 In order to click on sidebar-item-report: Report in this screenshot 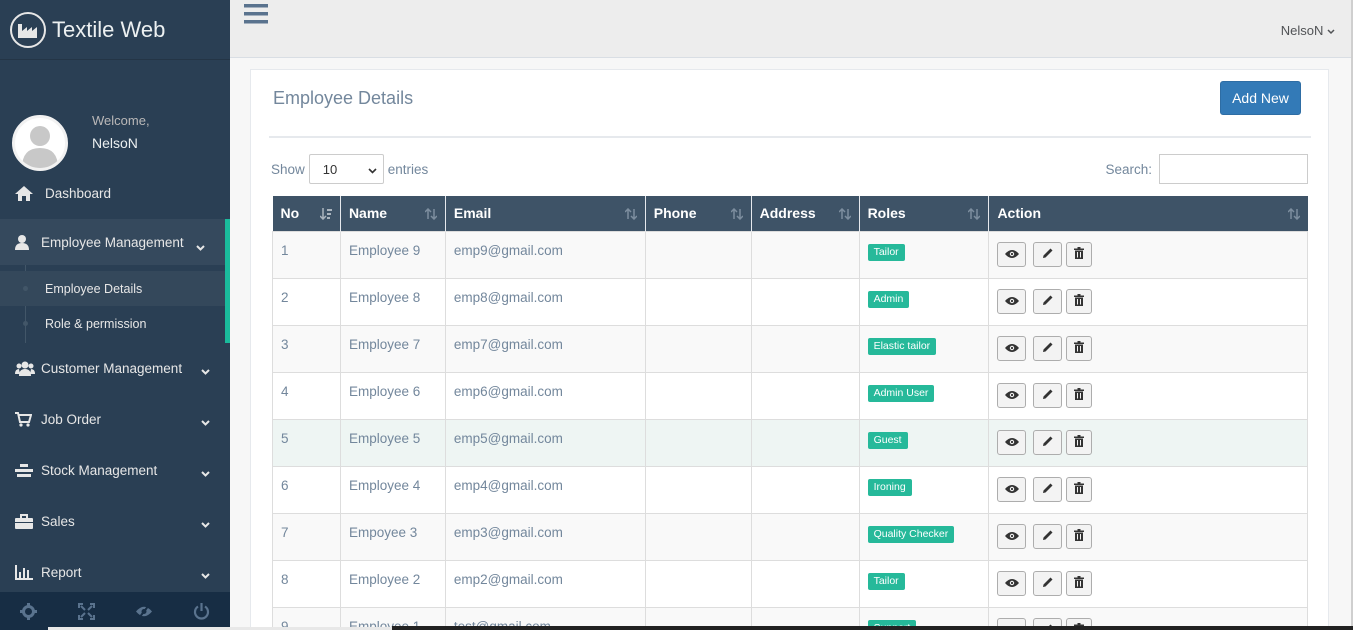, I will do `click(115, 572)`.